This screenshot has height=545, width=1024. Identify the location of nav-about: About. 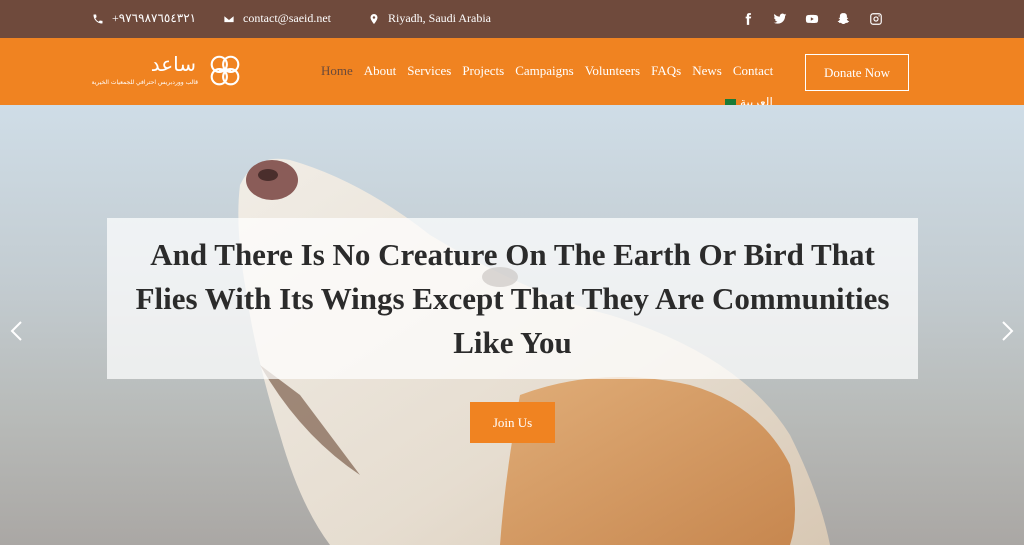
(380, 71).